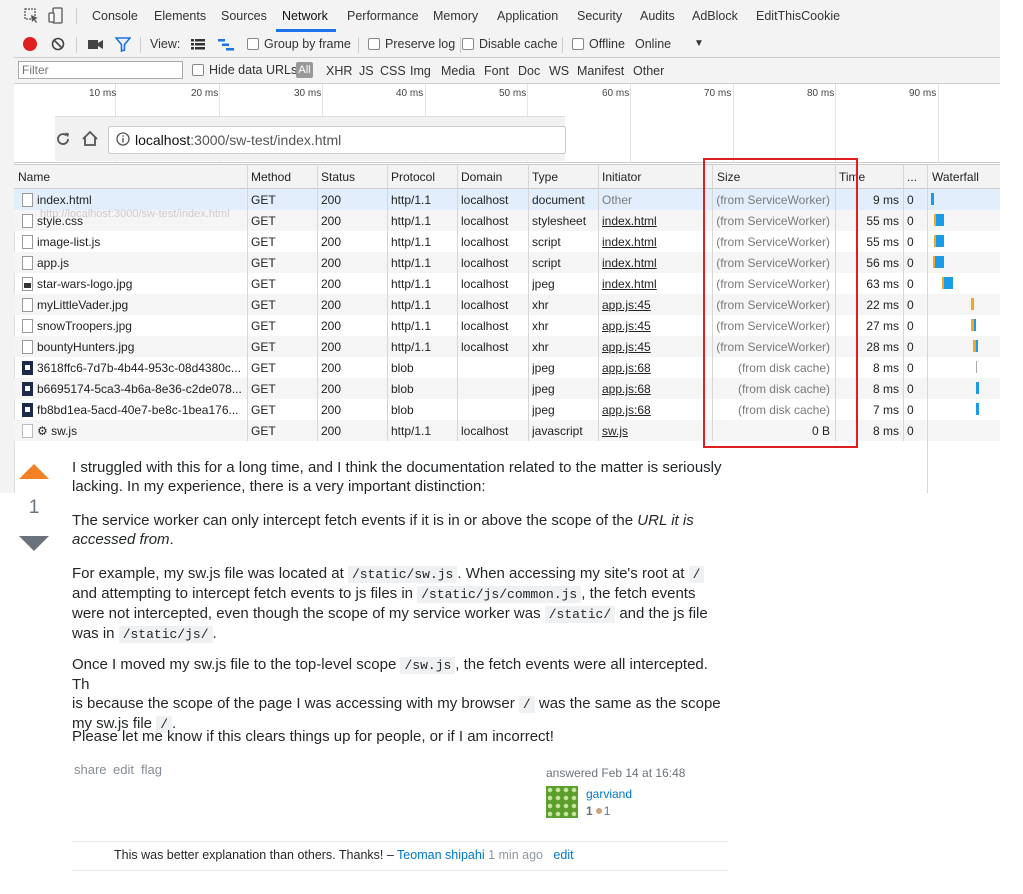  What do you see at coordinates (652, 431) in the screenshot?
I see `request-initiator: sw.js` at bounding box center [652, 431].